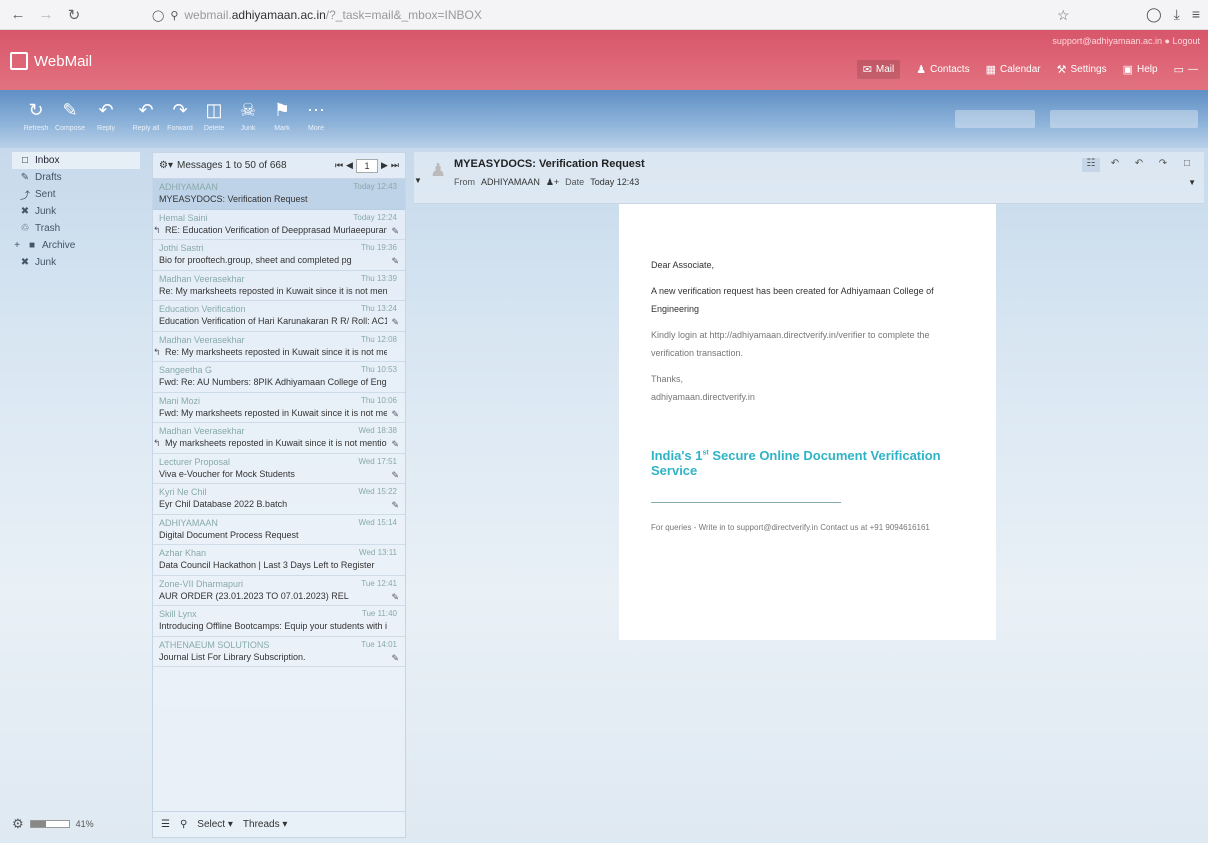 The height and width of the screenshot is (843, 1208). Describe the element at coordinates (510, 182) in the screenshot. I see `sender-name: ADHIYAMAAN` at that location.